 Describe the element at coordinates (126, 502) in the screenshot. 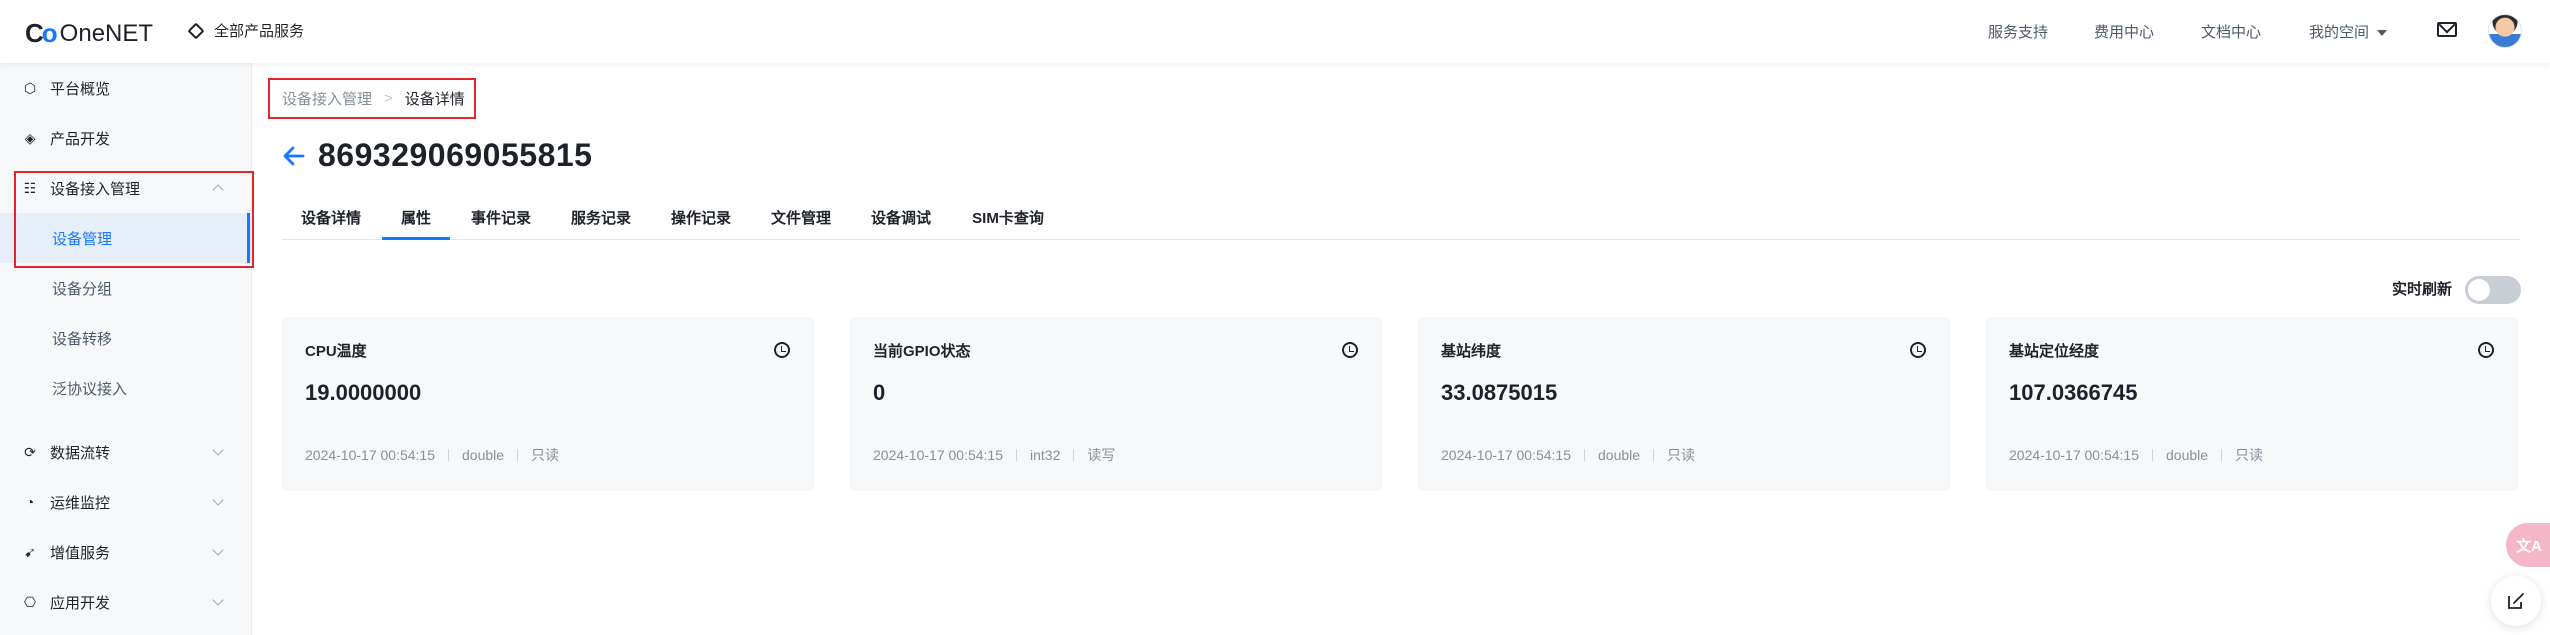

I see `sidebar-item-ops-monitor: ◔ 运维监控` at that location.